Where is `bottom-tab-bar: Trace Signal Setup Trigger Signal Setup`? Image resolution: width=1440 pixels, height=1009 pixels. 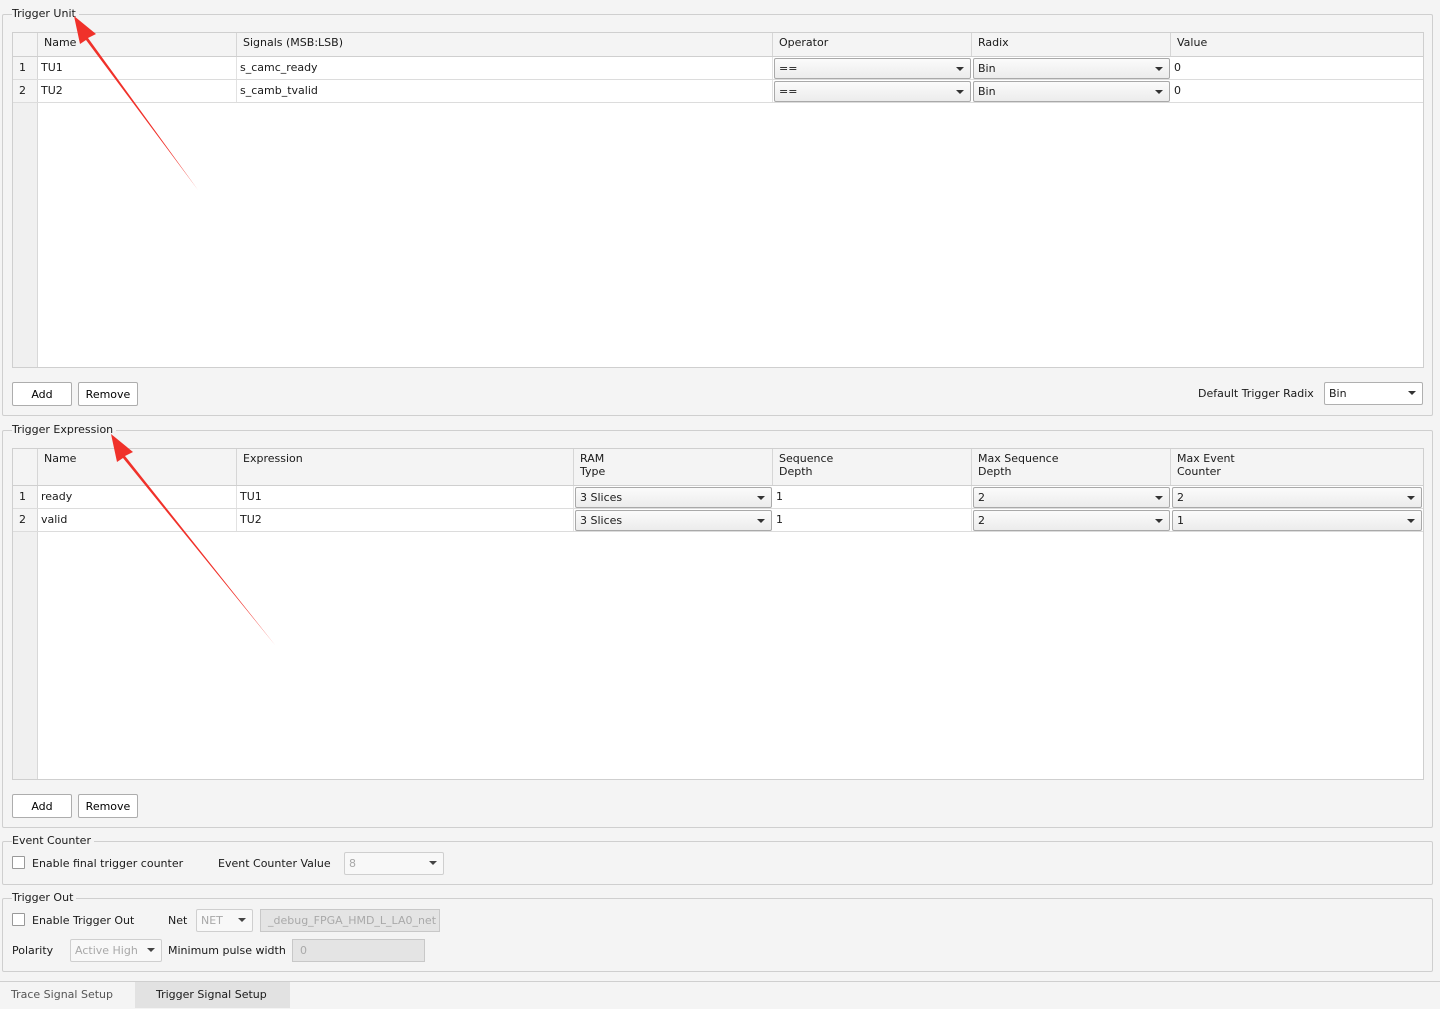
bottom-tab-bar: Trace Signal Setup Trigger Signal Setup is located at coordinates (720, 995).